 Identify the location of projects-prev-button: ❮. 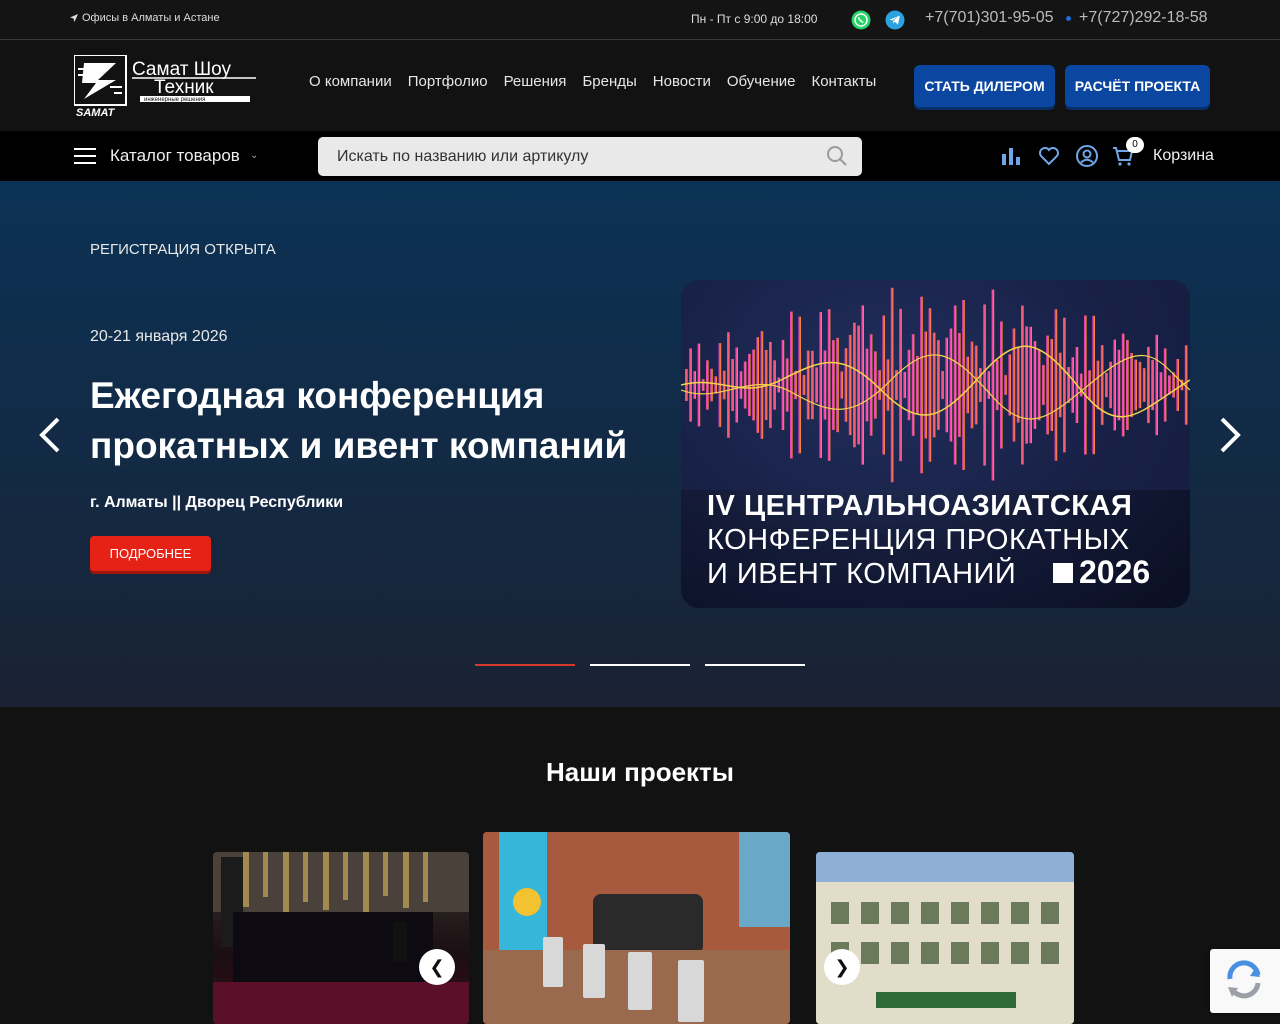
(437, 967).